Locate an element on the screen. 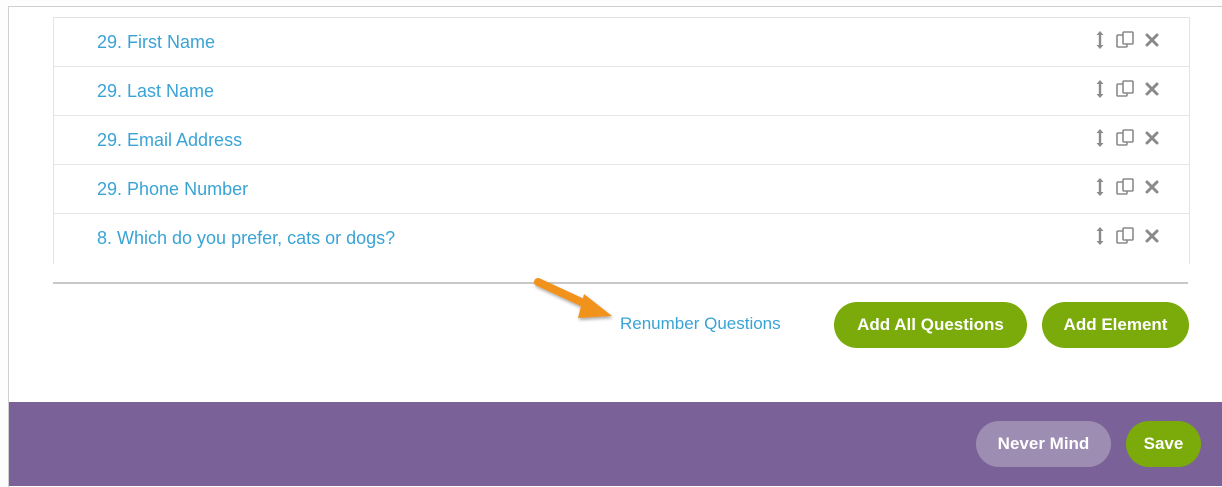  question-label: 29. Email Address is located at coordinates (169, 140).